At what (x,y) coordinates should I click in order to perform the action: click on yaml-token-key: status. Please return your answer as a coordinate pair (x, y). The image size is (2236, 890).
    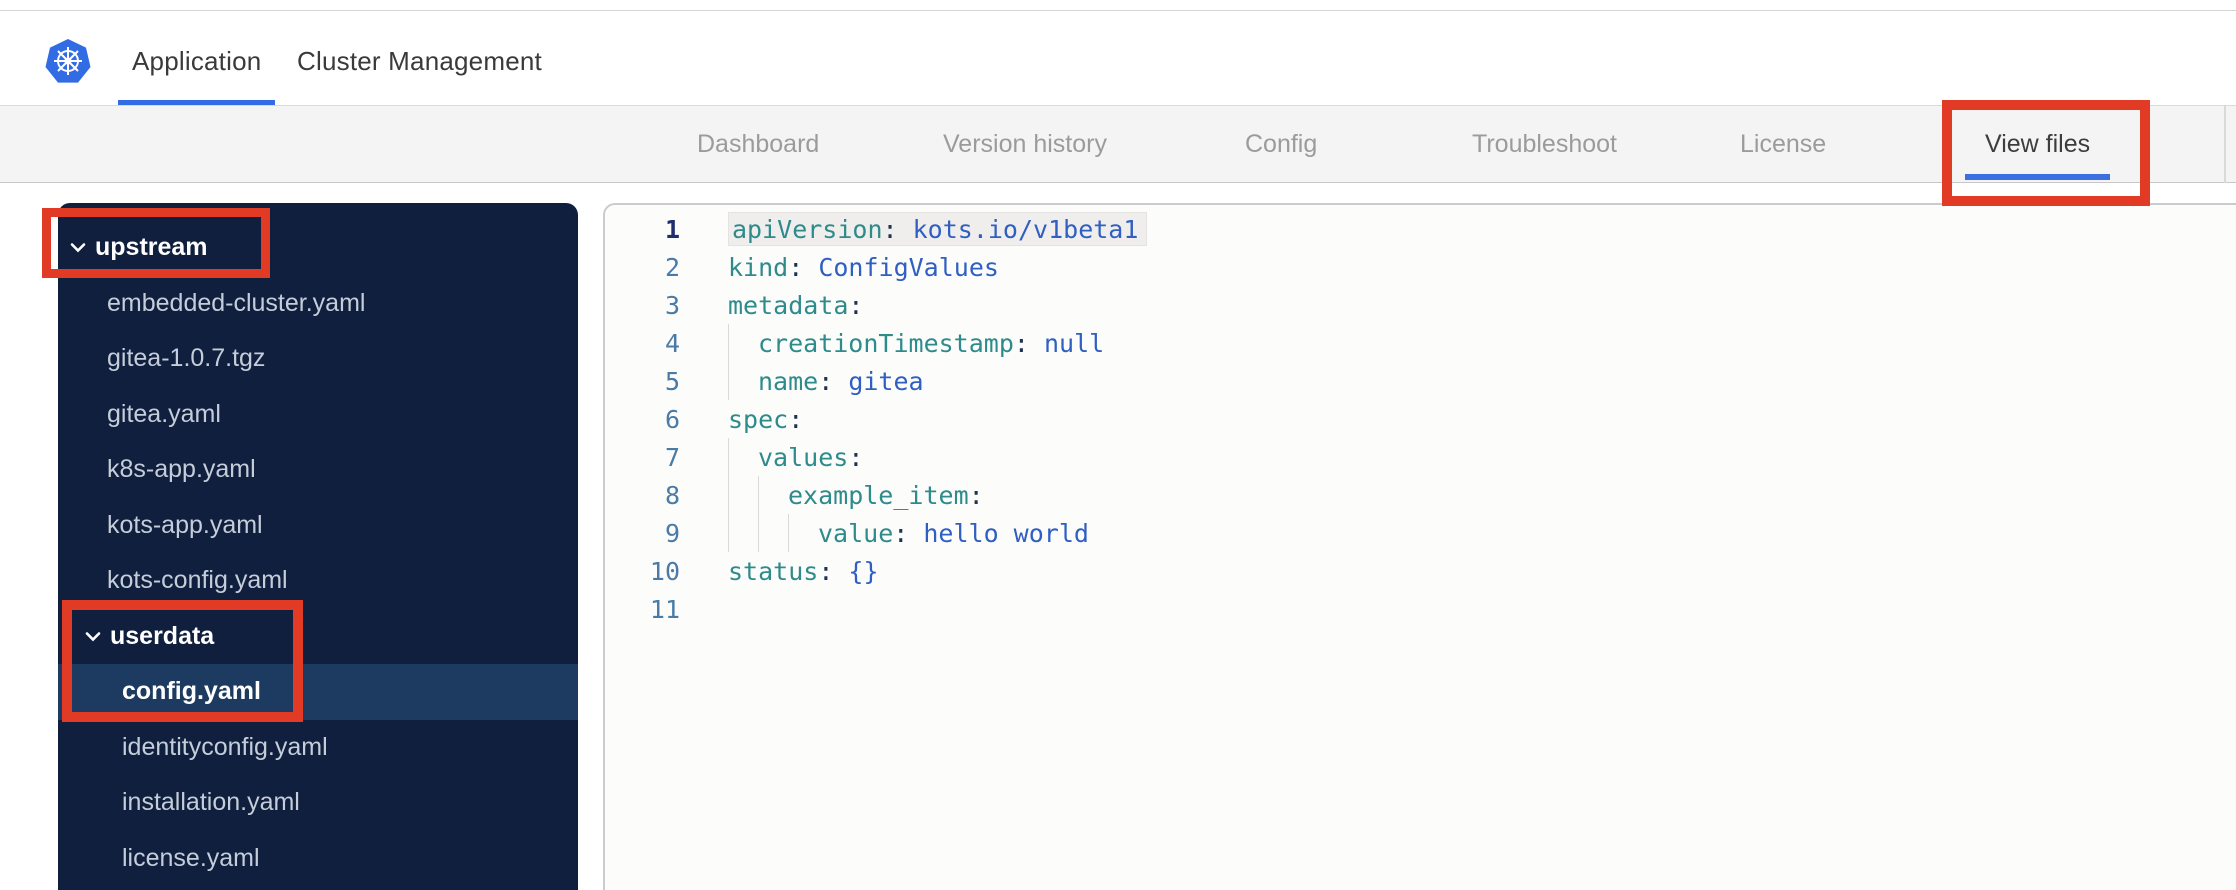
    Looking at the image, I should click on (773, 571).